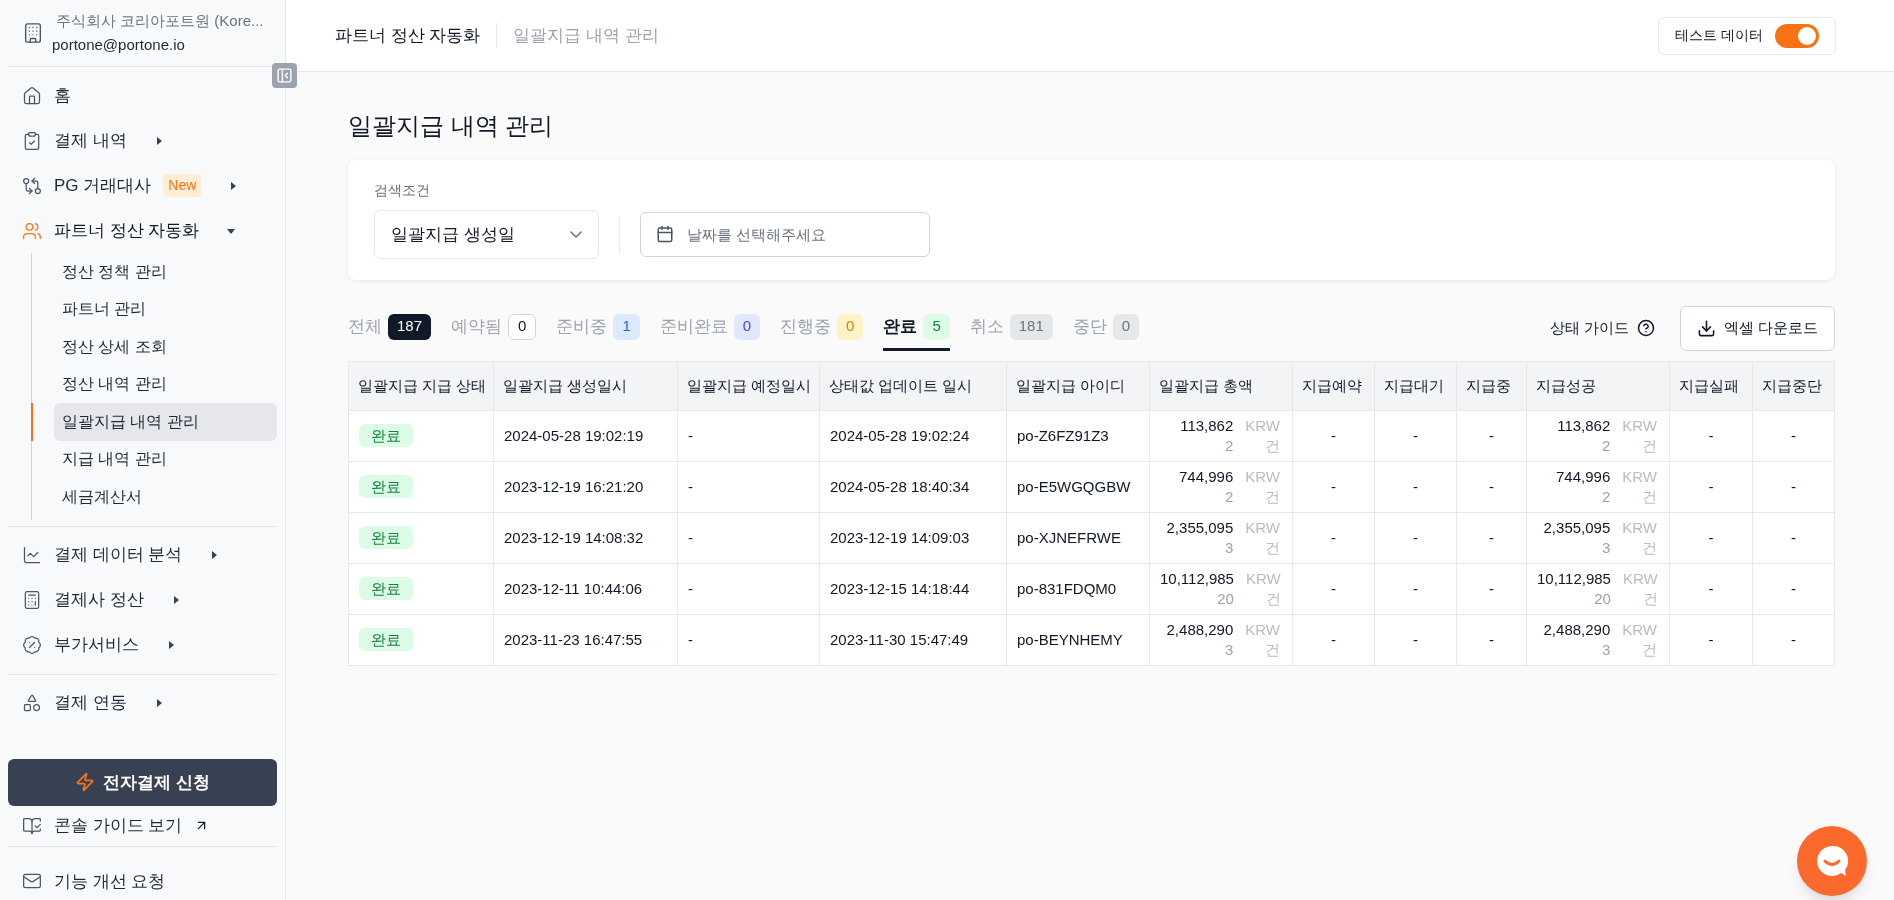  Describe the element at coordinates (142, 600) in the screenshot. I see `nav-item: 결제사 정산` at that location.